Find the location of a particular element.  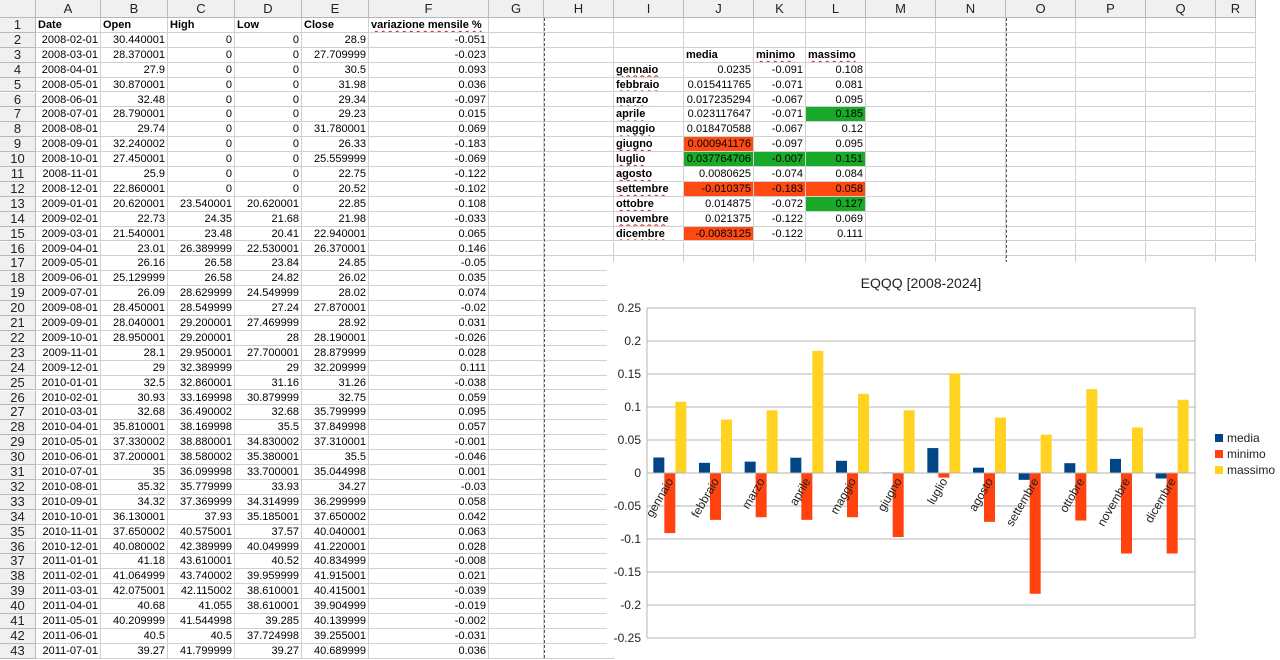

cell-p4 is located at coordinates (1111, 70).